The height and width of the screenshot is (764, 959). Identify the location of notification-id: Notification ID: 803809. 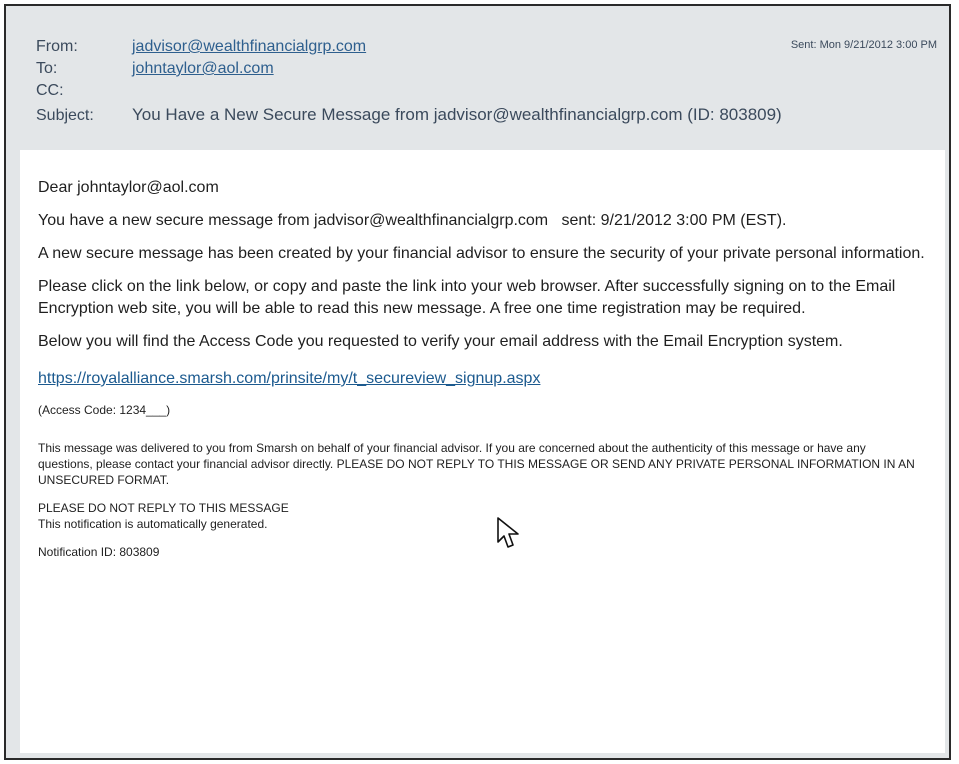
(99, 552).